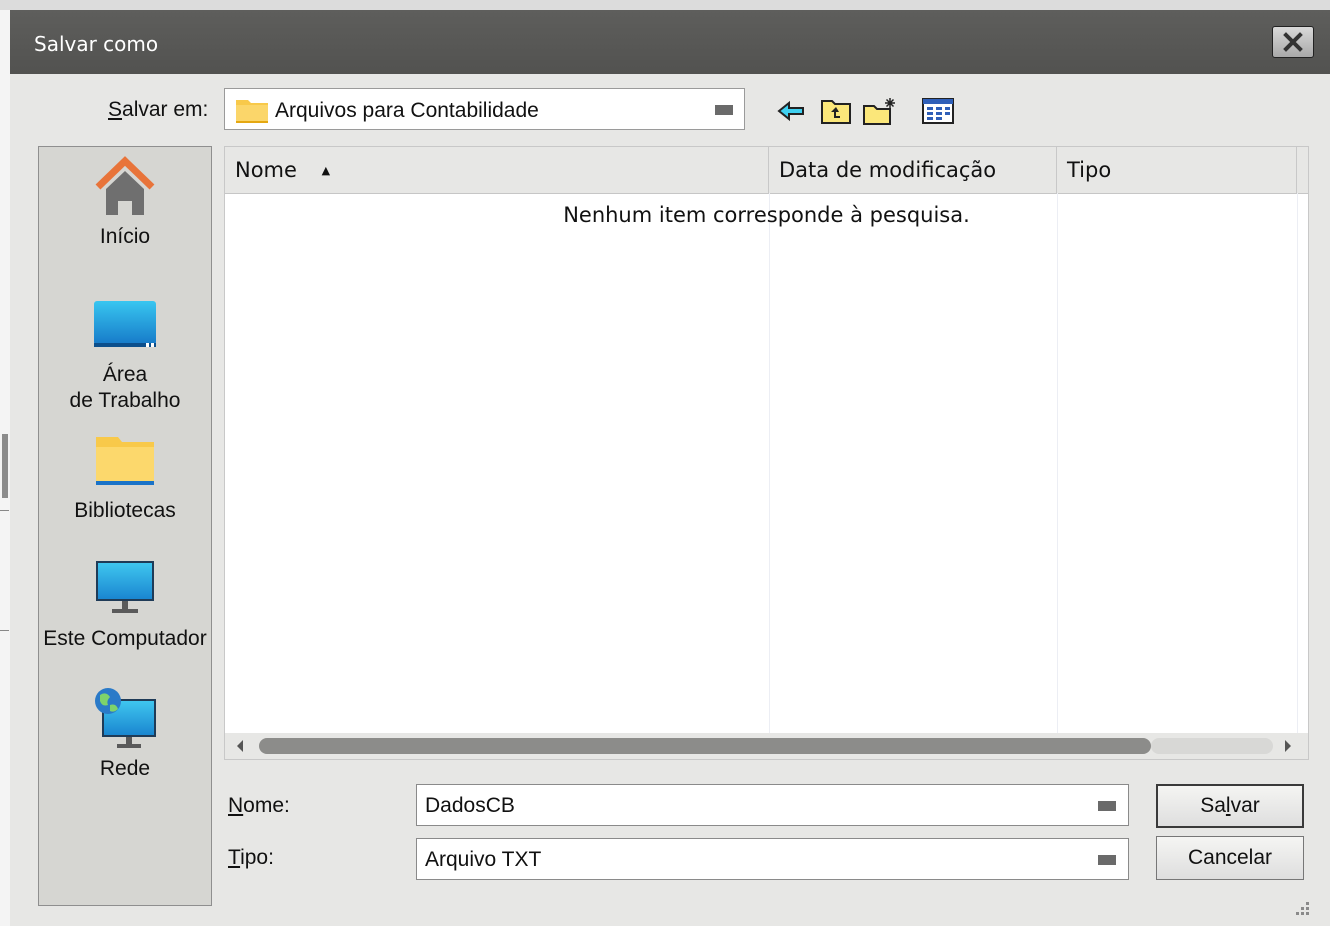 This screenshot has height=926, width=1330. I want to click on background-window-edge, so click(5, 468).